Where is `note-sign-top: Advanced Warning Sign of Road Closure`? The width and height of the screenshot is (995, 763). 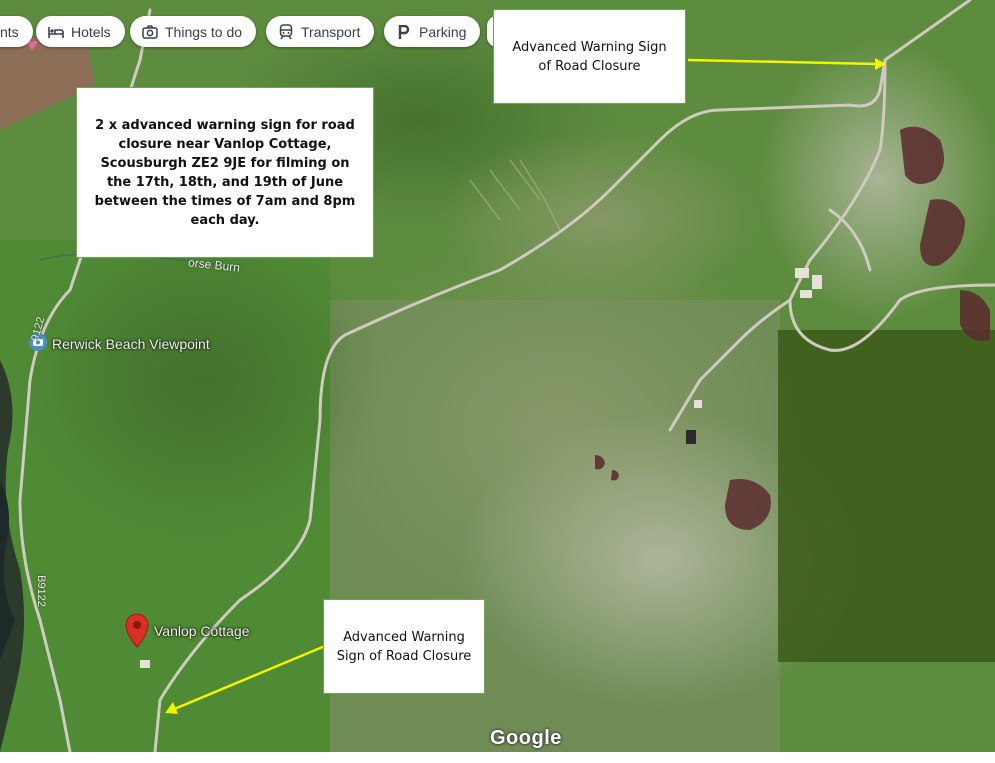
note-sign-top: Advanced Warning Sign of Road Closure is located at coordinates (589, 56).